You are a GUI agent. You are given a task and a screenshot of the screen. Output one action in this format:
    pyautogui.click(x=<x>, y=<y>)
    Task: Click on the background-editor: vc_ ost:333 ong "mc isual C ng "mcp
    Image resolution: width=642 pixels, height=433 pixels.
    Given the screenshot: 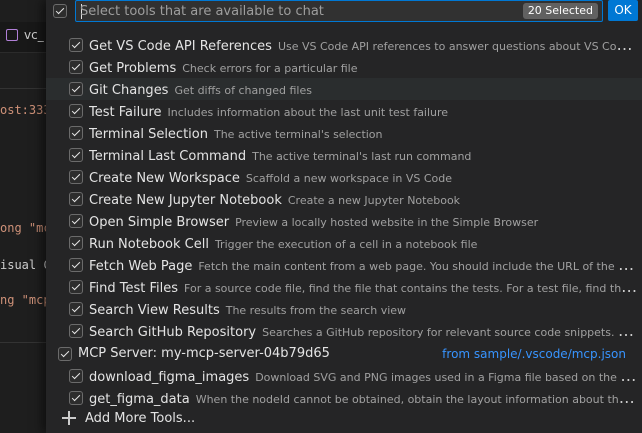 What is the action you would take?
    pyautogui.click(x=26, y=216)
    